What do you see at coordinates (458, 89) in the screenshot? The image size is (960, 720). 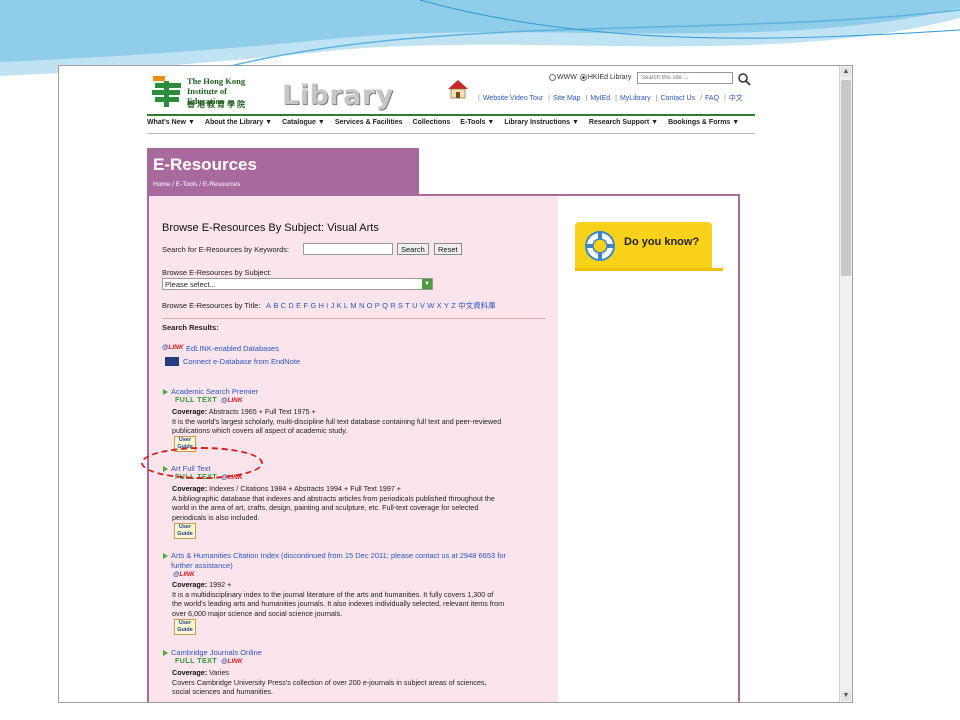 I see `home-icon` at bounding box center [458, 89].